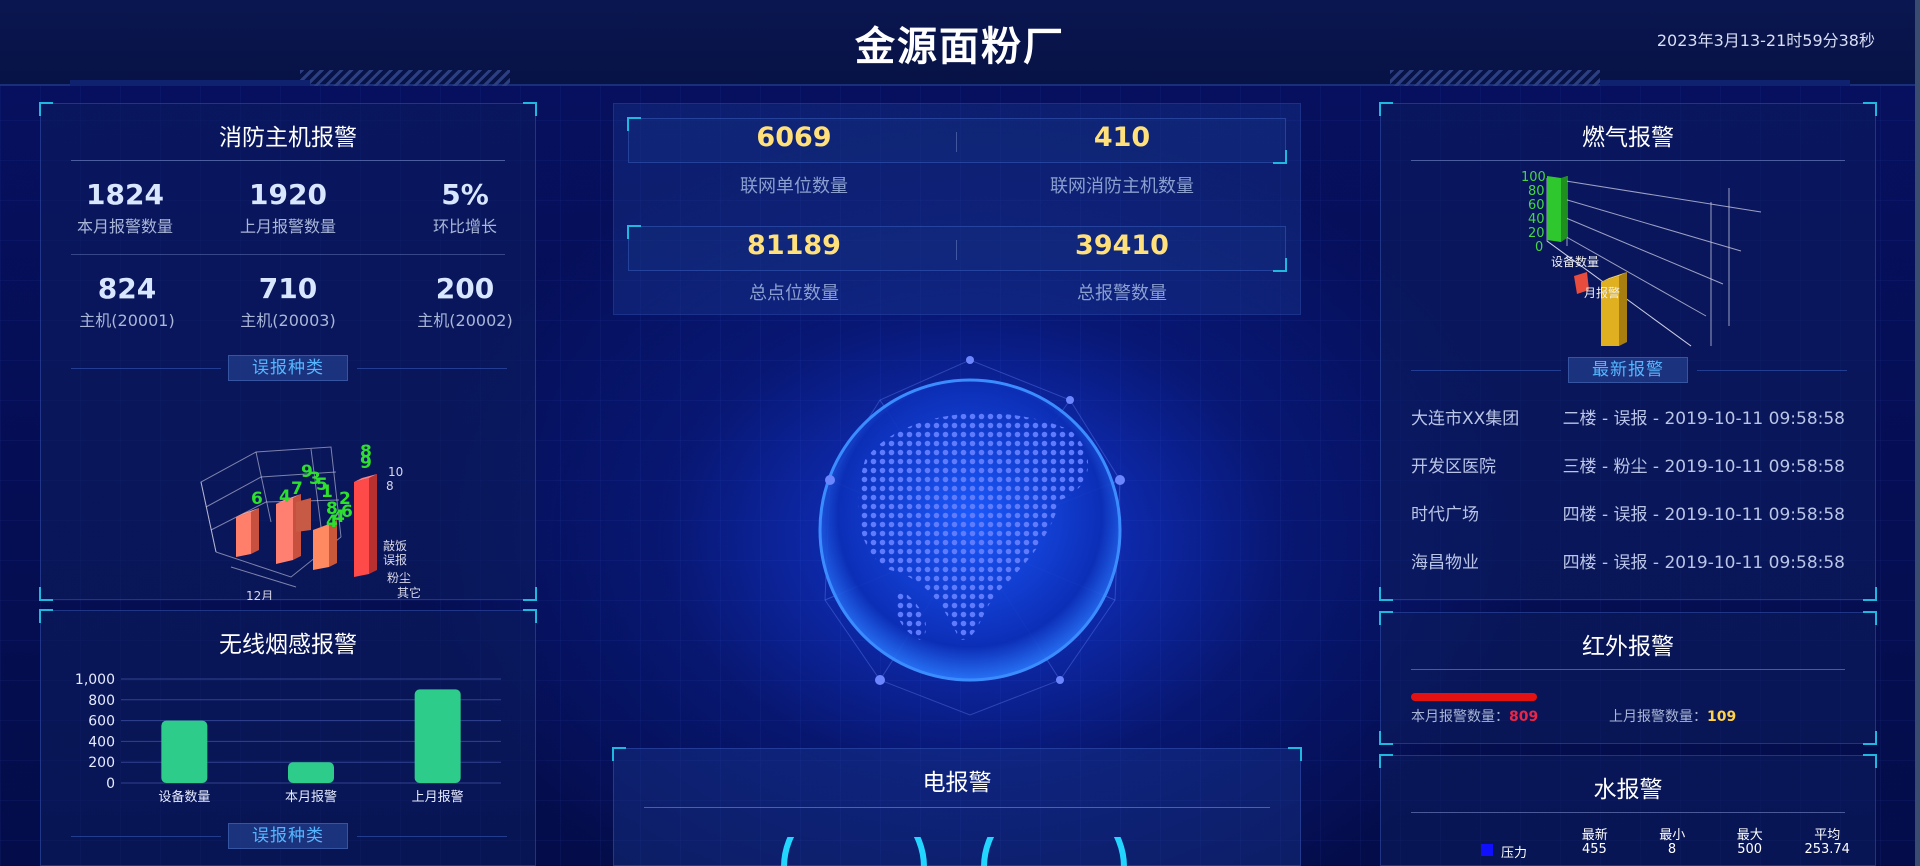  Describe the element at coordinates (366, 452) in the screenshot. I see `bar-label: 8` at that location.